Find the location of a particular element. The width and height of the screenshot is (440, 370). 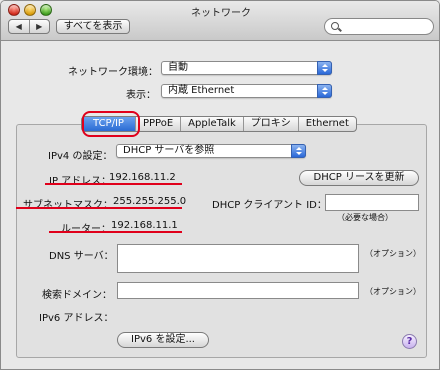

back-forward-buttons: ◀ ▶ is located at coordinates (29, 26).